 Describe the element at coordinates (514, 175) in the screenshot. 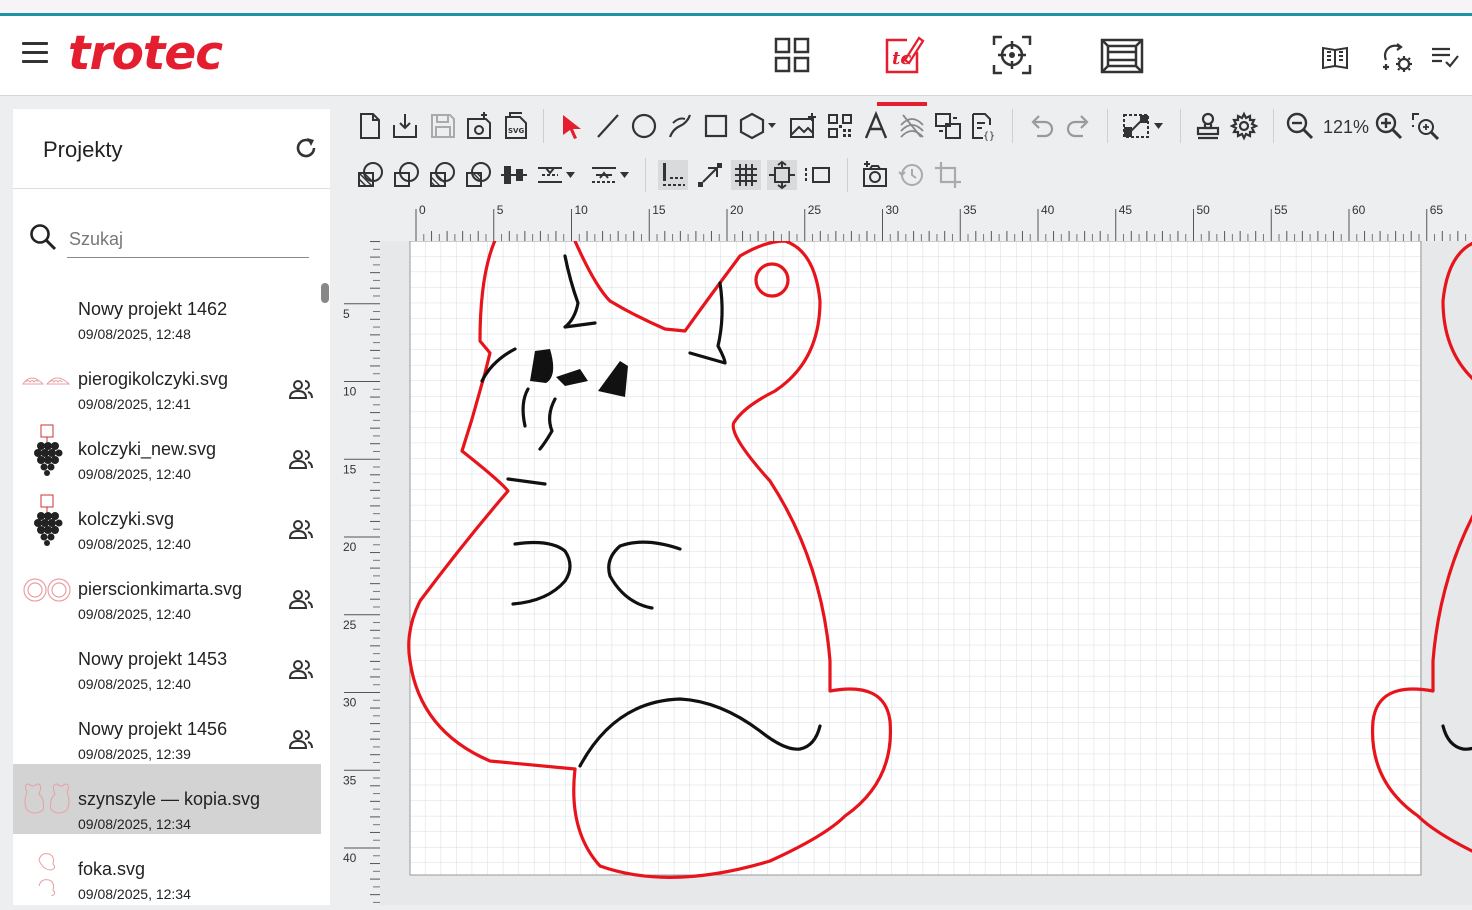

I see `align-center-icon` at that location.